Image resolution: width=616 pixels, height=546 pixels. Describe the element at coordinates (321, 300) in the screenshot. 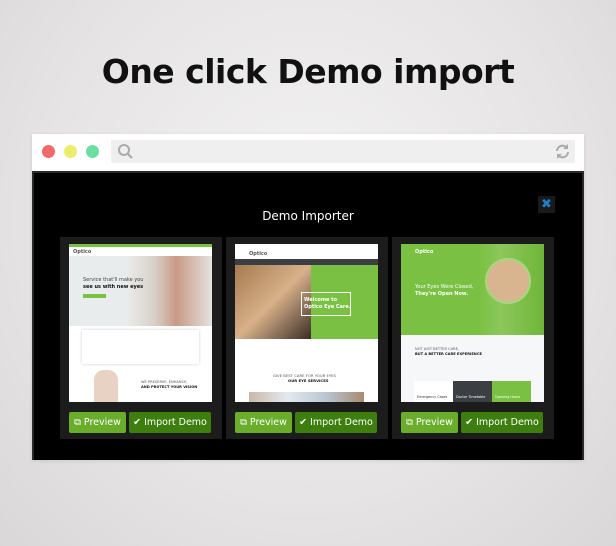

I see `thumb-hero-line1: Welcome to` at that location.